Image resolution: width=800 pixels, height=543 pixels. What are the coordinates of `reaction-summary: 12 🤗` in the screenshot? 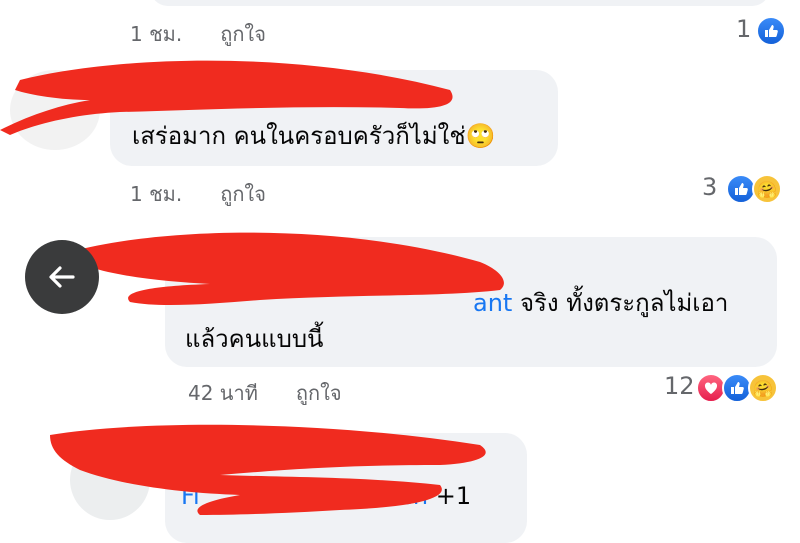 It's located at (729, 387).